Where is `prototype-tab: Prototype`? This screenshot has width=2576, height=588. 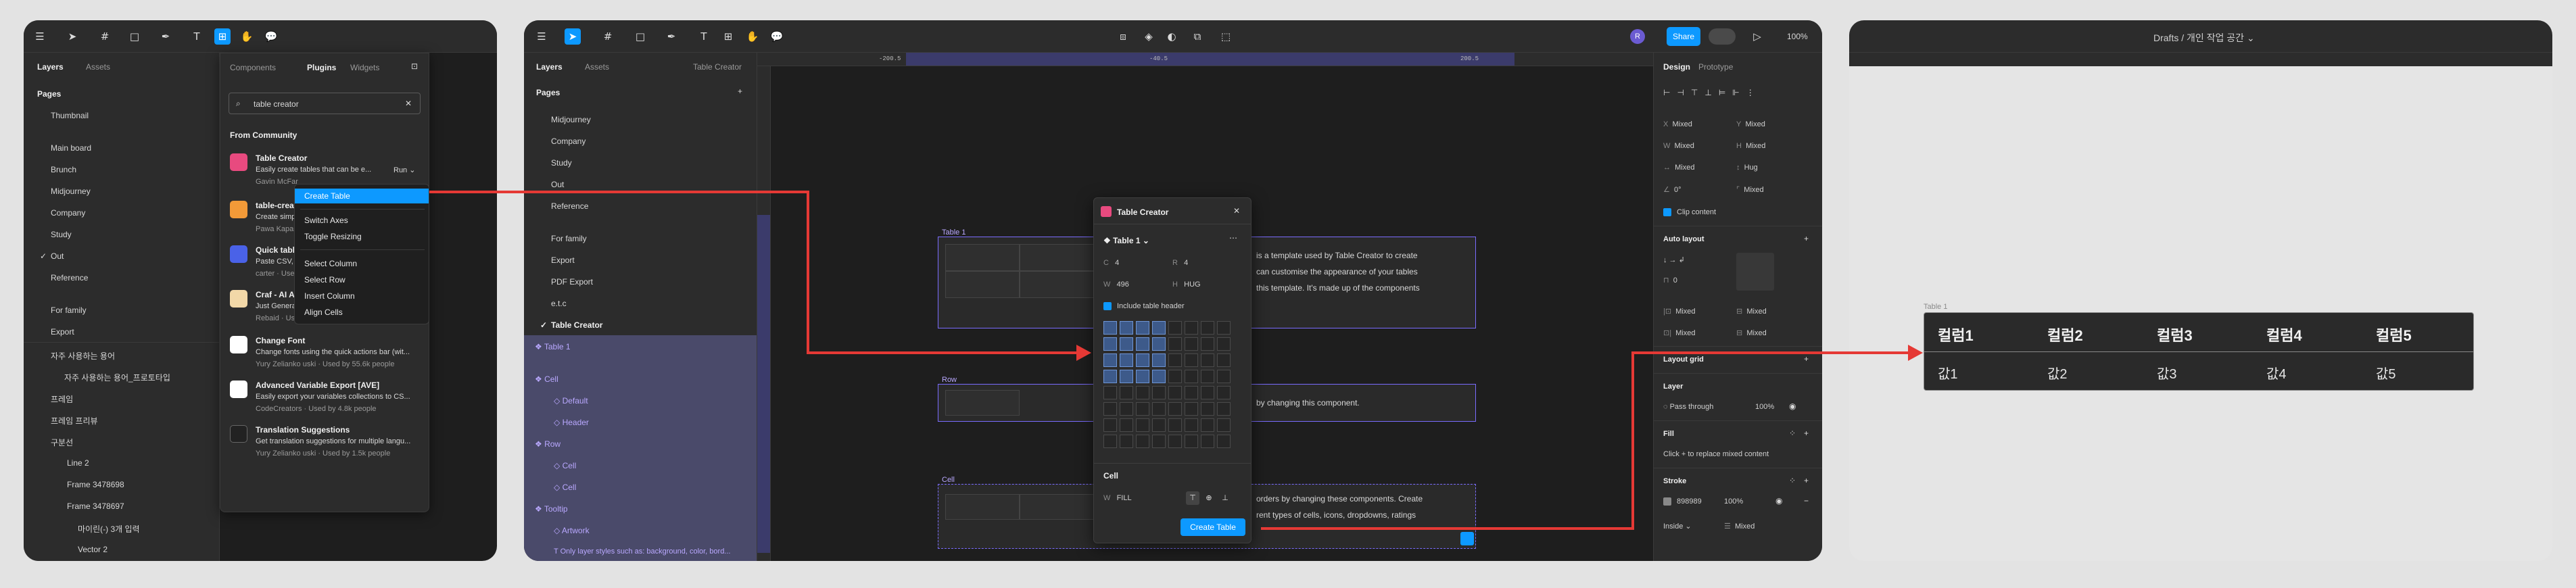
prototype-tab: Prototype is located at coordinates (1715, 67).